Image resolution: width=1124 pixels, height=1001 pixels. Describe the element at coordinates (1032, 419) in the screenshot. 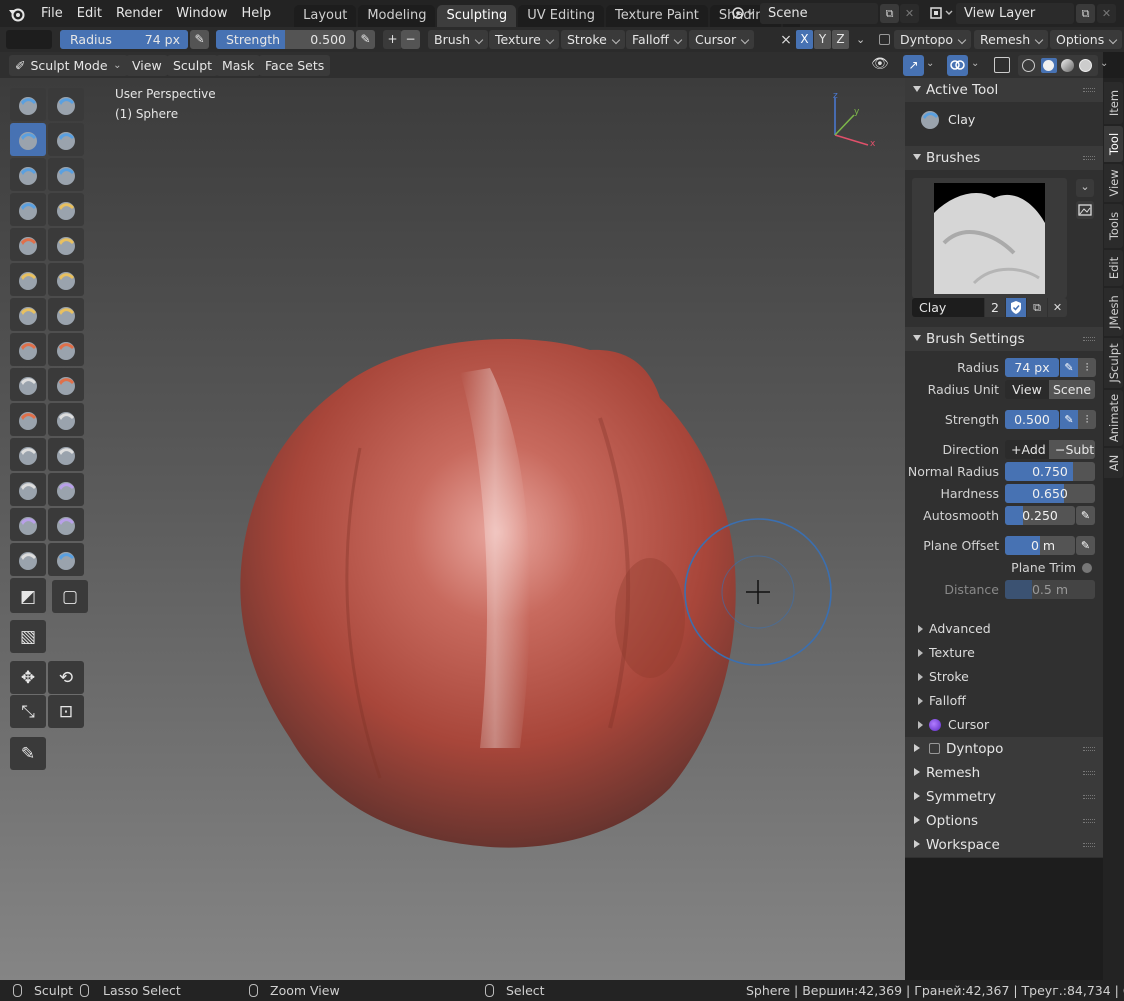

I see `strength-prop-field: 0.500` at that location.